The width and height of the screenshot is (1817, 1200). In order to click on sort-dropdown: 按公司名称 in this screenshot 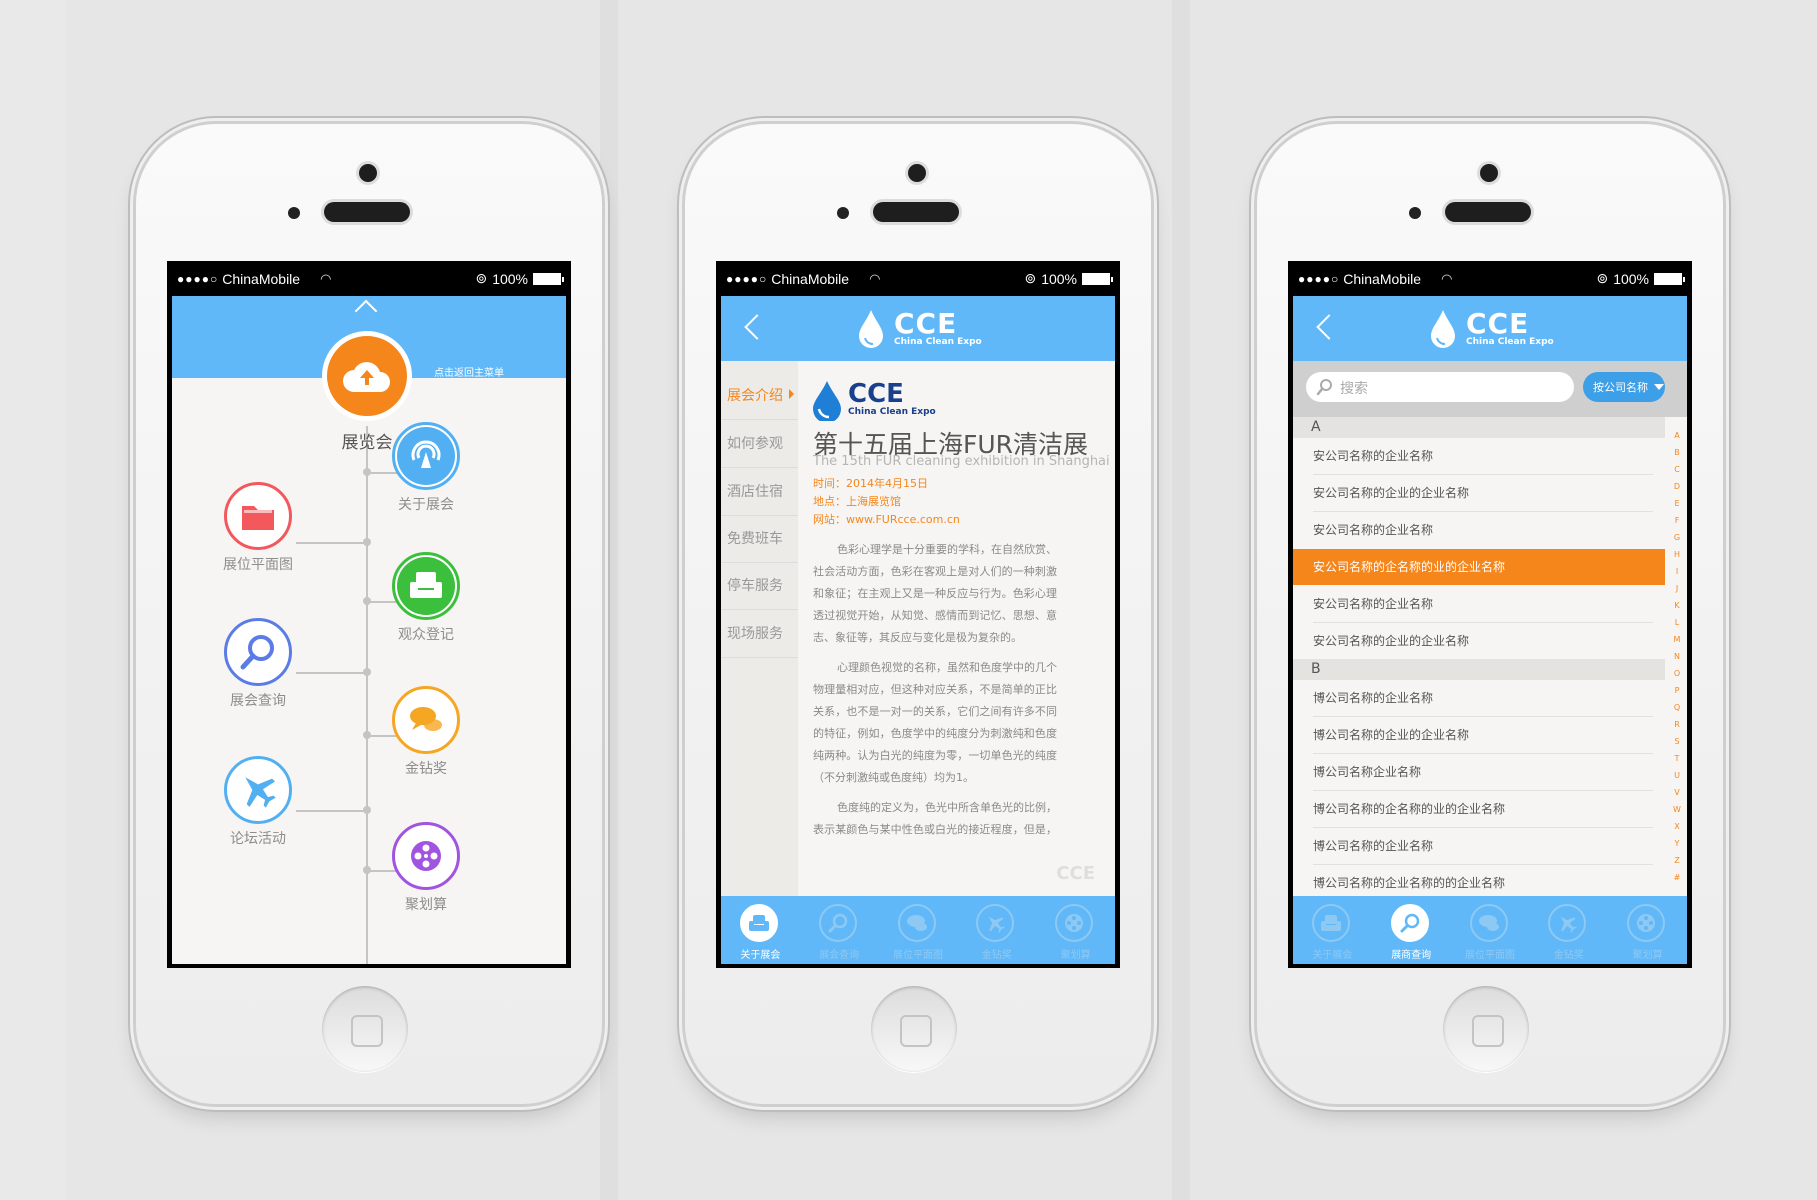, I will do `click(1624, 387)`.